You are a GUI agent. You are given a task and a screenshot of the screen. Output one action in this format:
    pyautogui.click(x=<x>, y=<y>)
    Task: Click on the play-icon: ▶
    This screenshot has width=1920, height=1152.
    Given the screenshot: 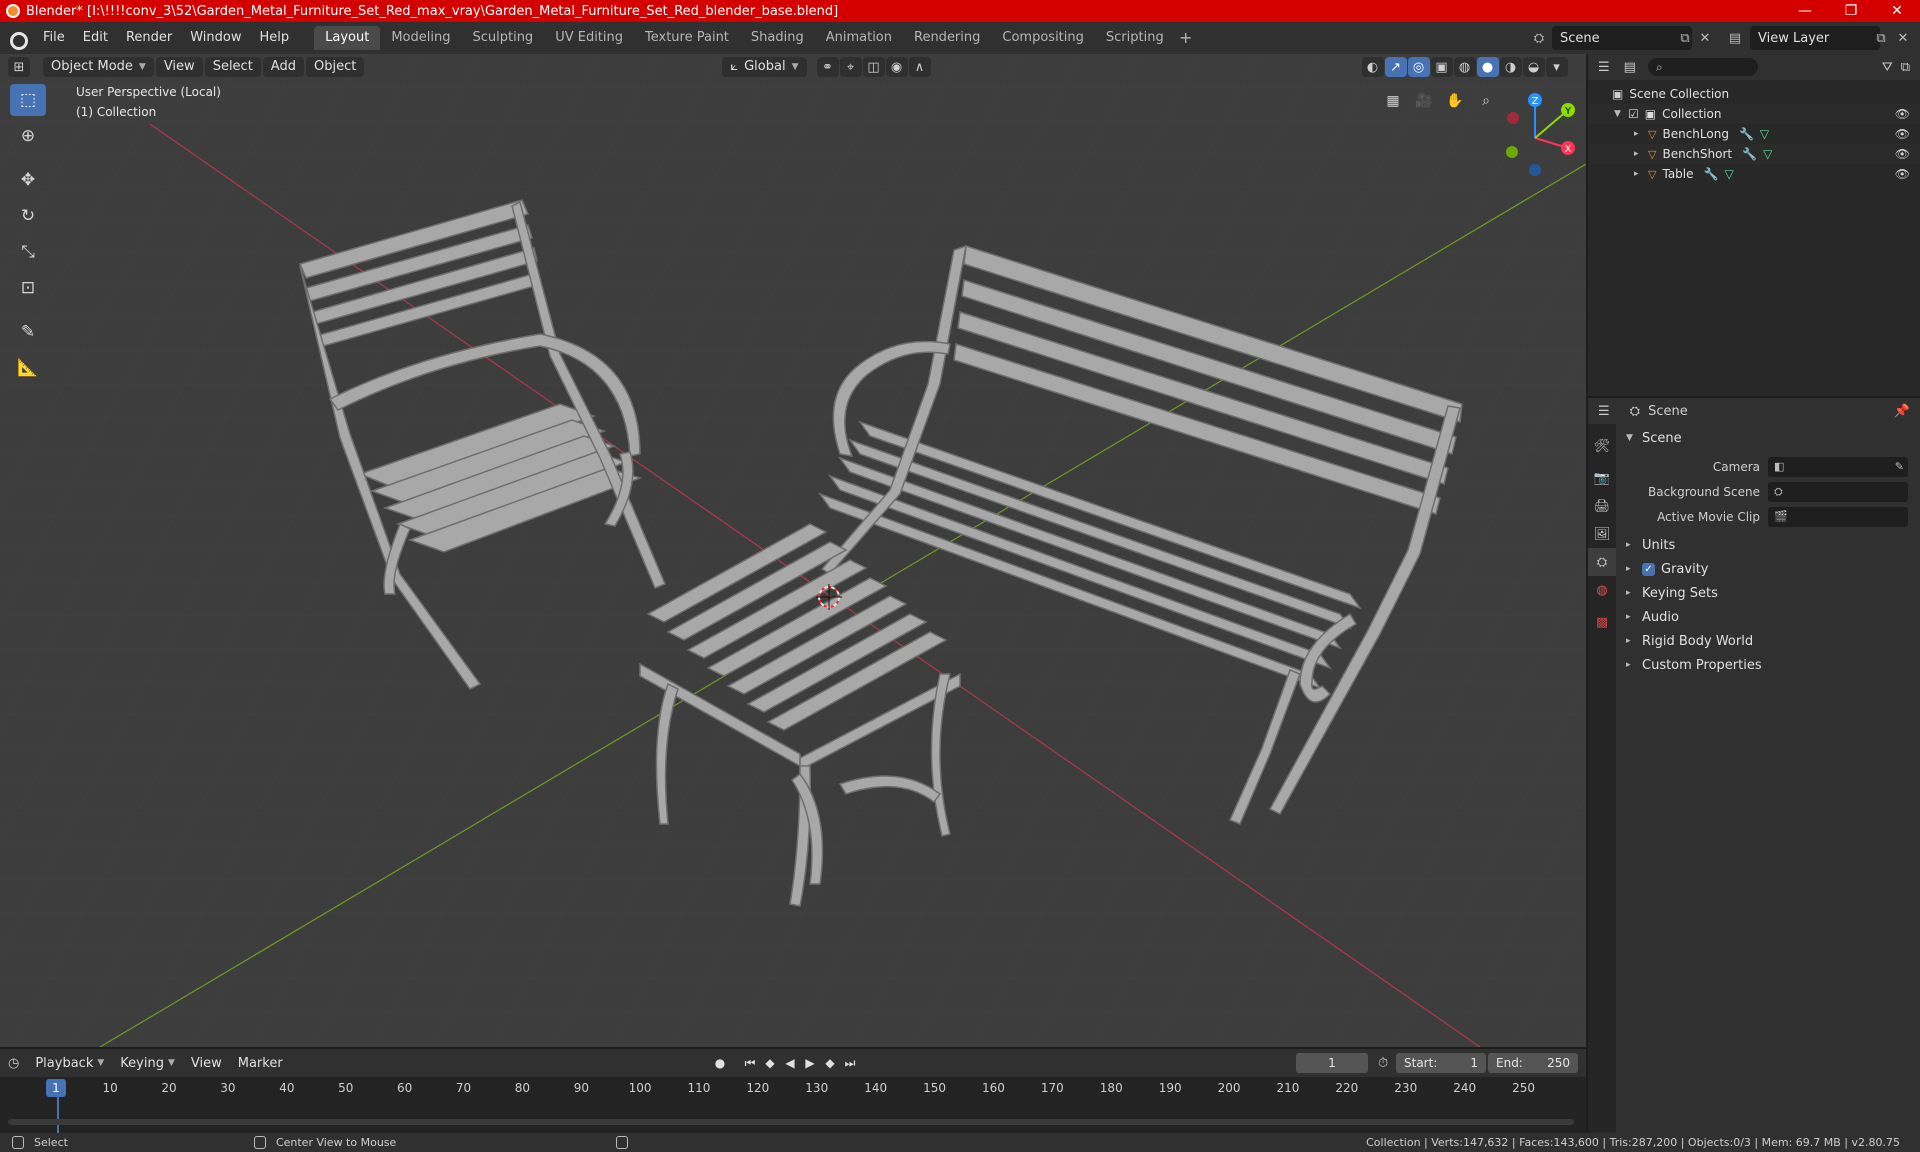 What is the action you would take?
    pyautogui.click(x=810, y=1063)
    